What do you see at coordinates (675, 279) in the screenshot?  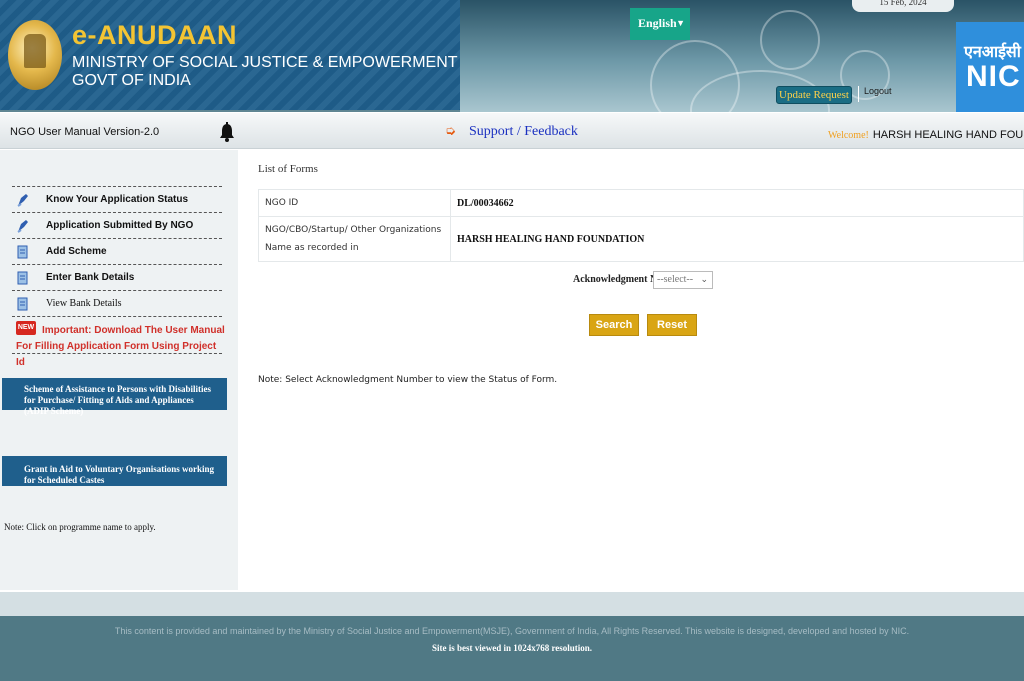 I see `acknowledgment-select-value: --select--` at bounding box center [675, 279].